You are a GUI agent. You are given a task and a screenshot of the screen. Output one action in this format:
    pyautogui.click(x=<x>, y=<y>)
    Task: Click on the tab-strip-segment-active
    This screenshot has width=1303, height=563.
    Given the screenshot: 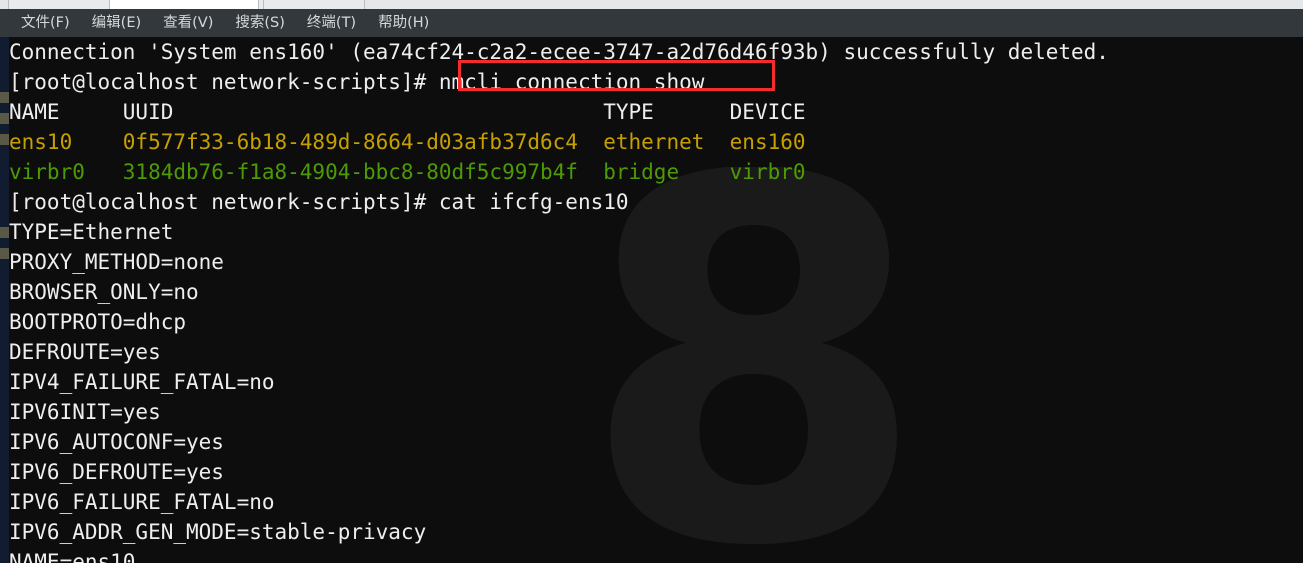 What is the action you would take?
    pyautogui.click(x=184, y=4)
    